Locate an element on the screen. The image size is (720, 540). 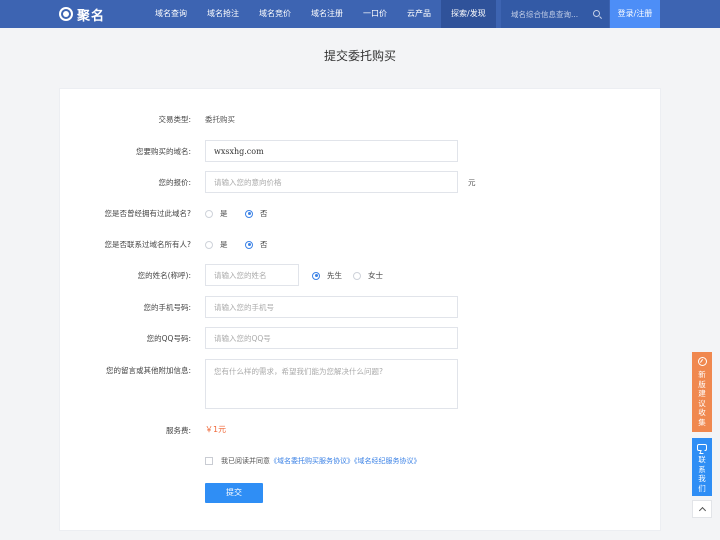
contacted-yes-radio: 是 is located at coordinates (216, 244).